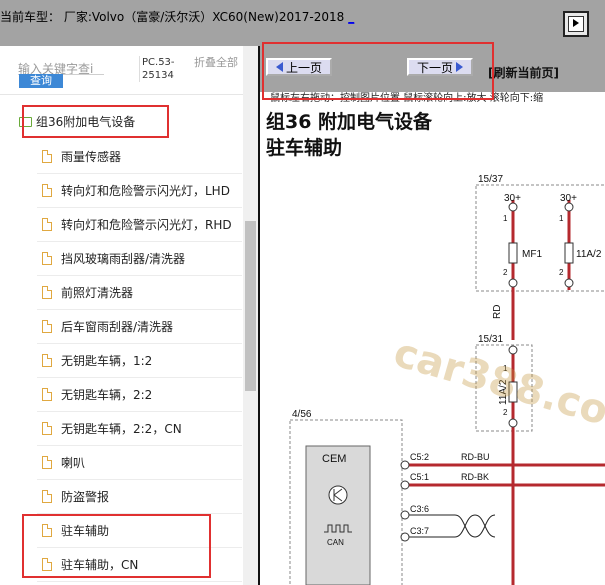 Image resolution: width=605 pixels, height=585 pixels. Describe the element at coordinates (91, 156) in the screenshot. I see `tree-item-label: 雨量传感器` at that location.